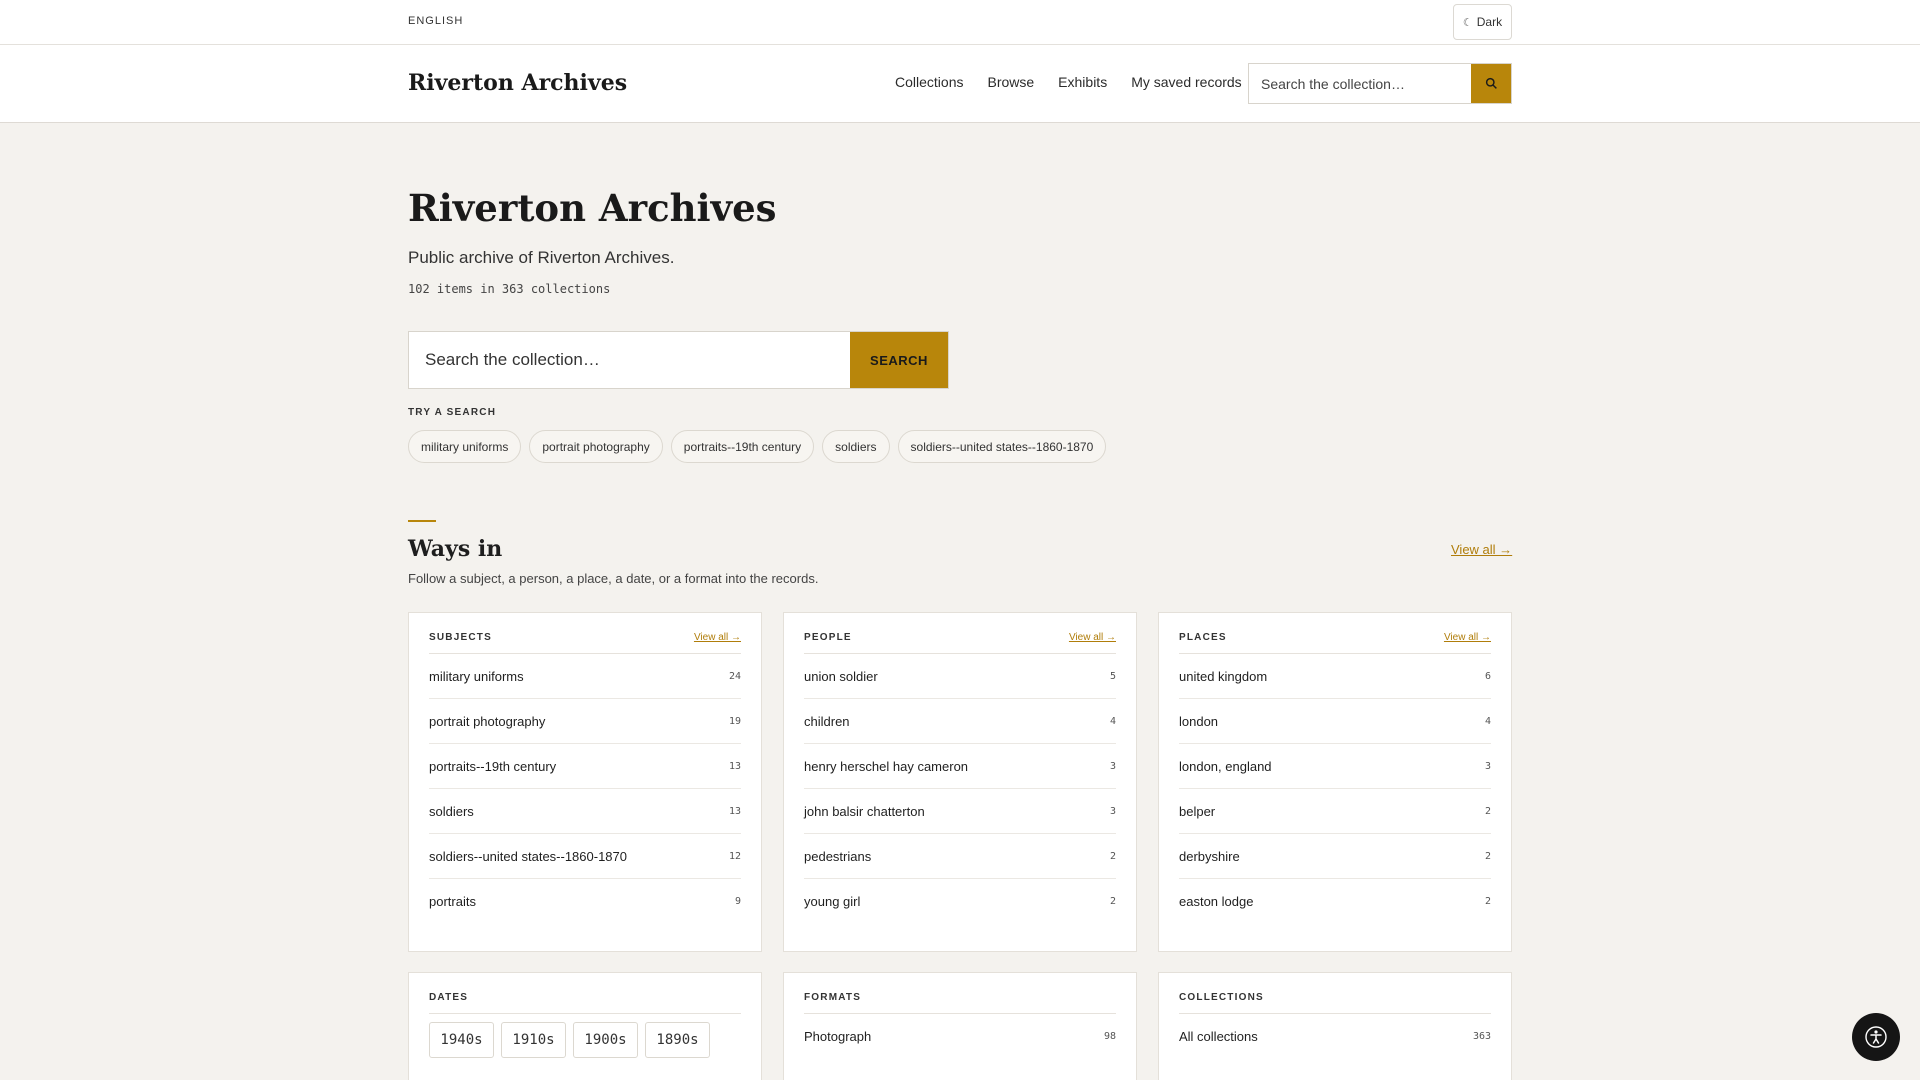 This screenshot has width=1920, height=1080. Describe the element at coordinates (605, 1040) in the screenshot. I see `decade-button: 1900s` at that location.